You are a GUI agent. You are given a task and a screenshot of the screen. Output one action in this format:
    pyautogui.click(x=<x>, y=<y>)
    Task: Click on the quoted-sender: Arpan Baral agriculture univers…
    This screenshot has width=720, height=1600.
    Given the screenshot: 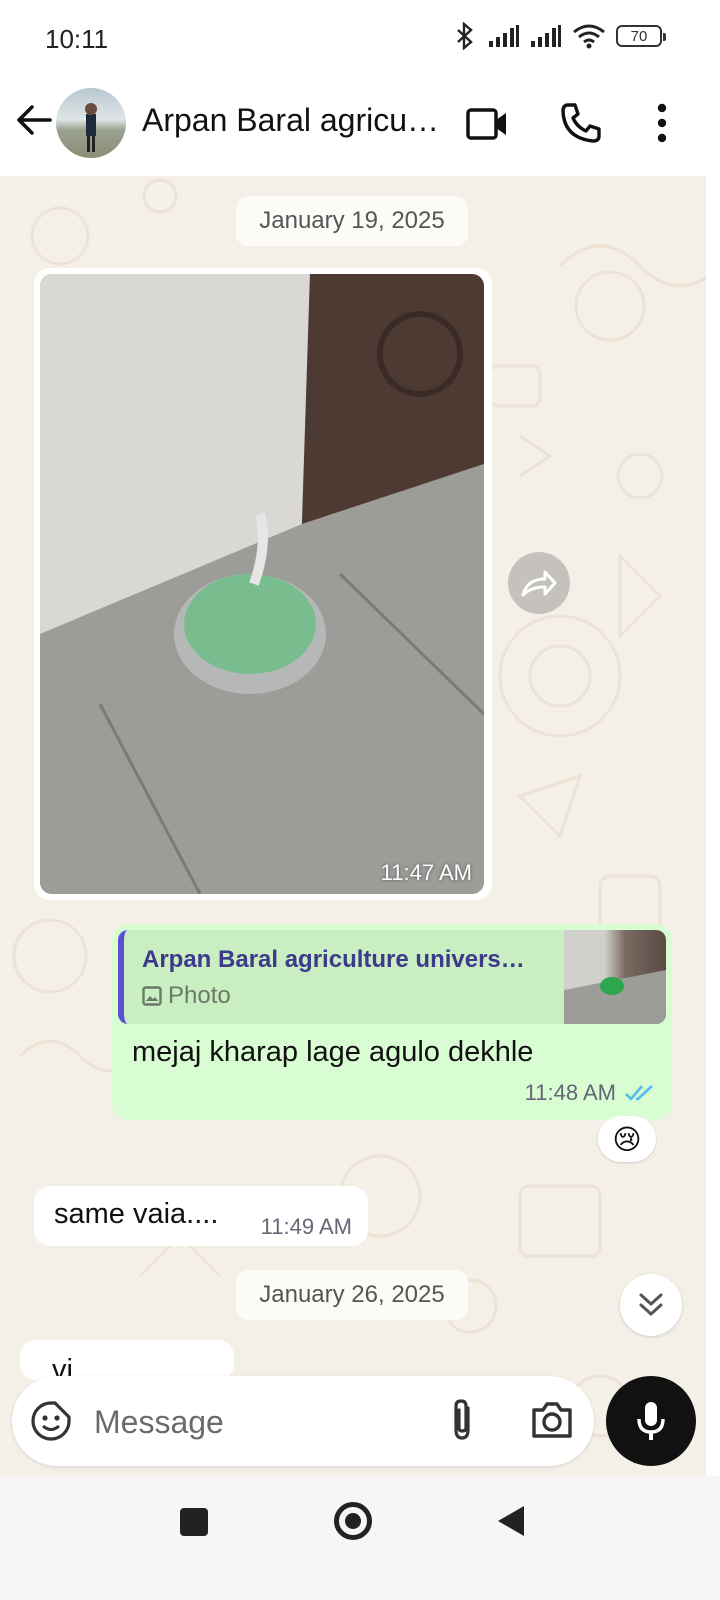 What is the action you would take?
    pyautogui.click(x=333, y=959)
    